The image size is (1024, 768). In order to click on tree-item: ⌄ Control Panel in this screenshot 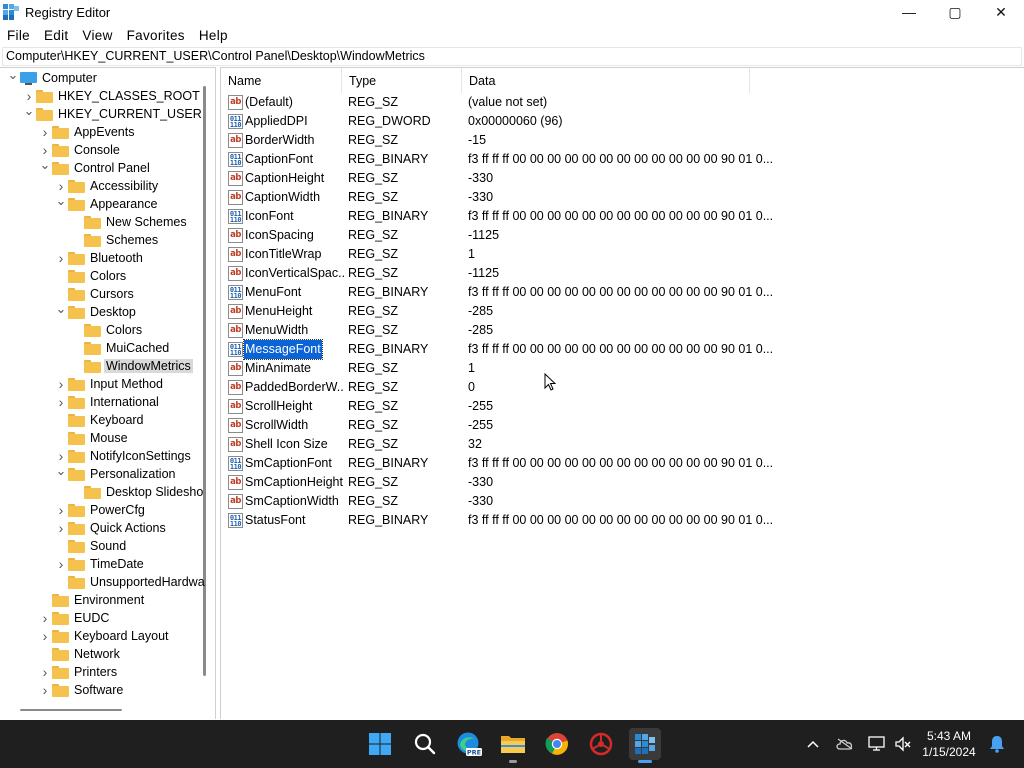, I will do `click(94, 166)`.